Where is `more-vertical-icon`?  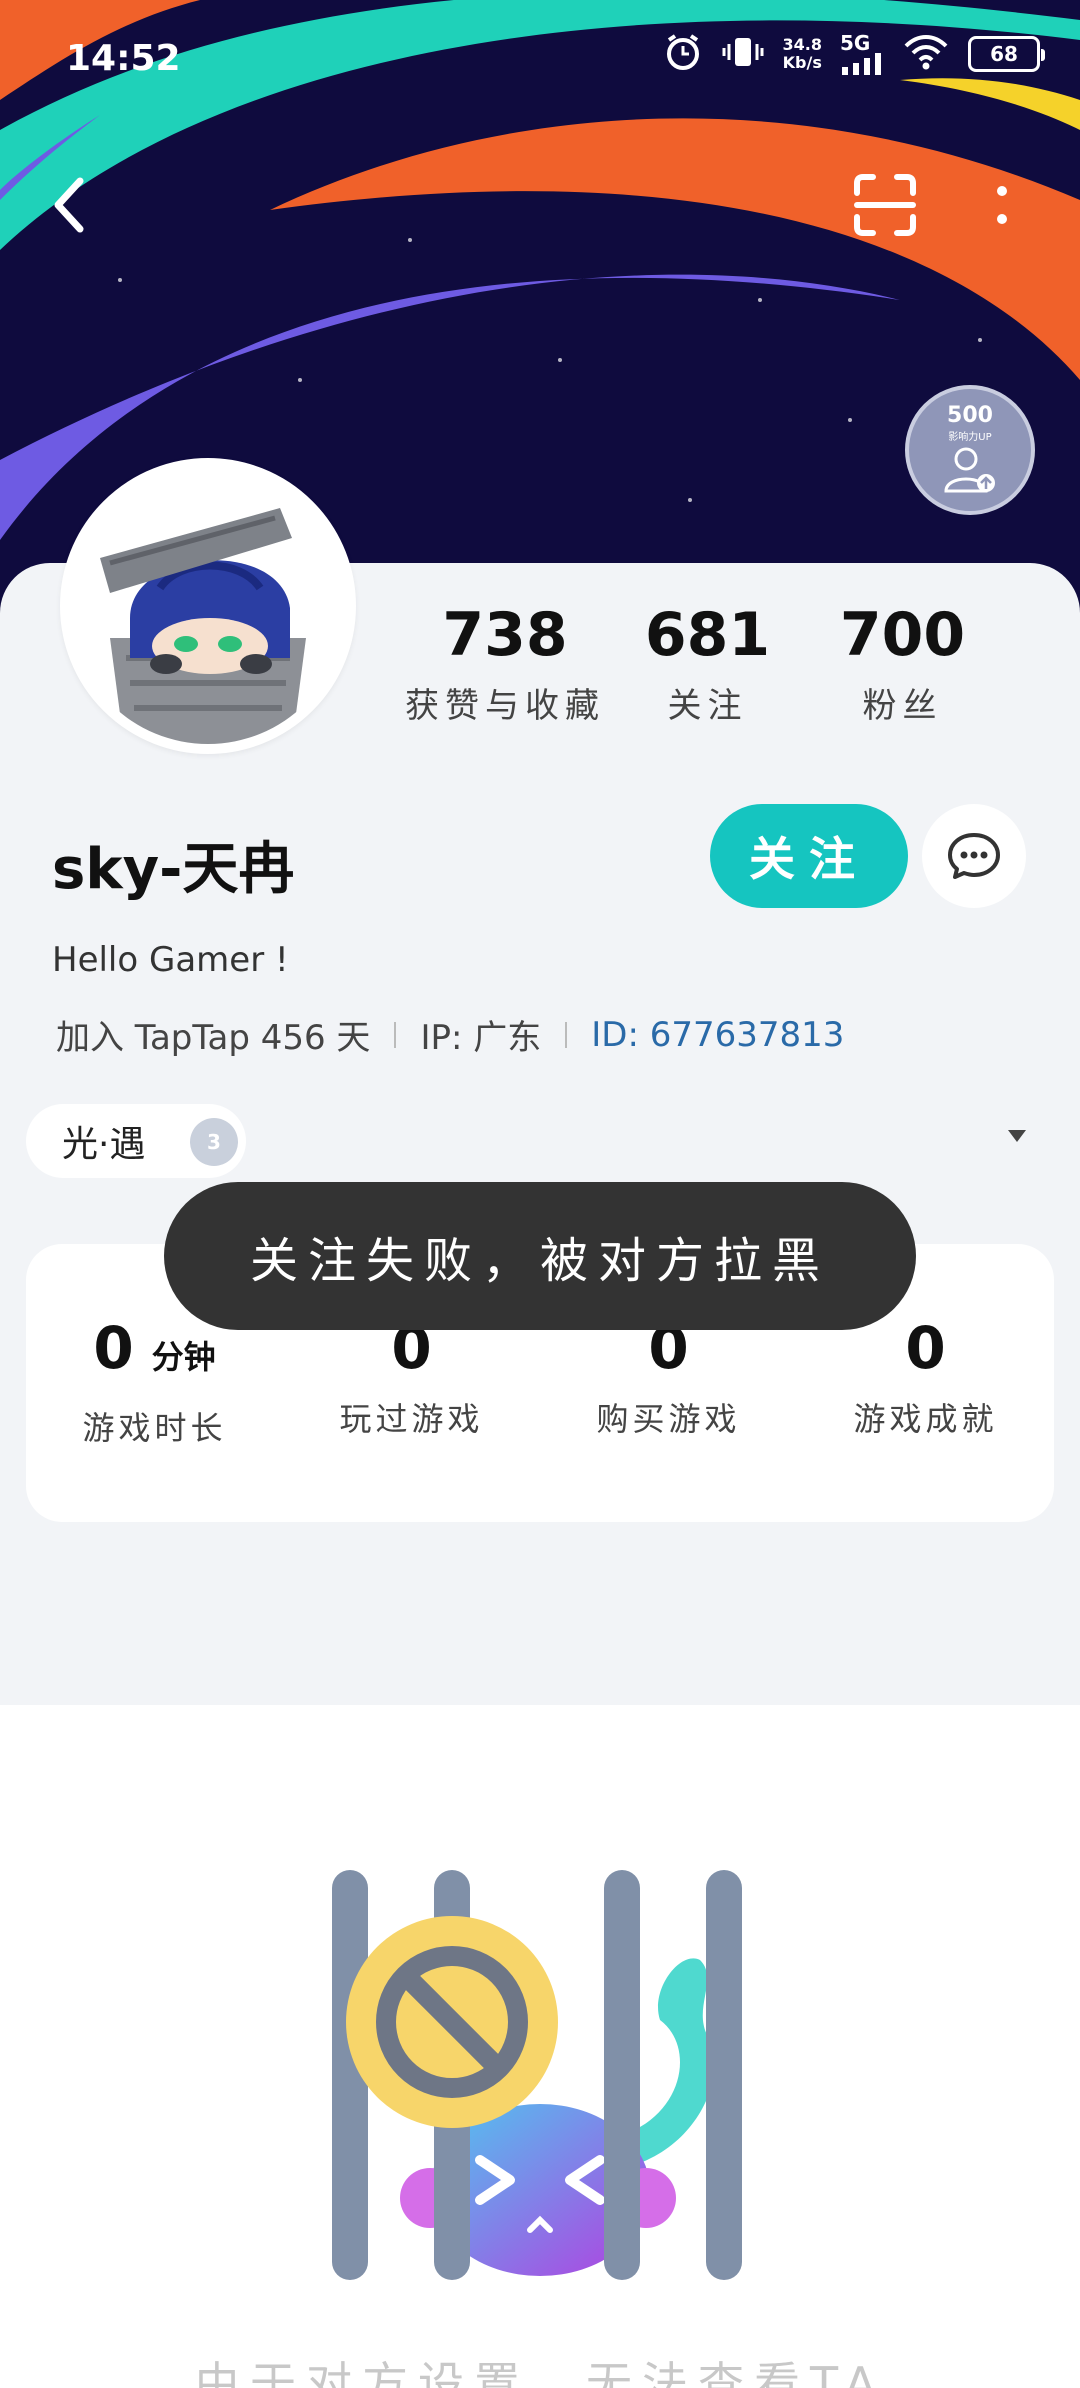 more-vertical-icon is located at coordinates (1002, 205).